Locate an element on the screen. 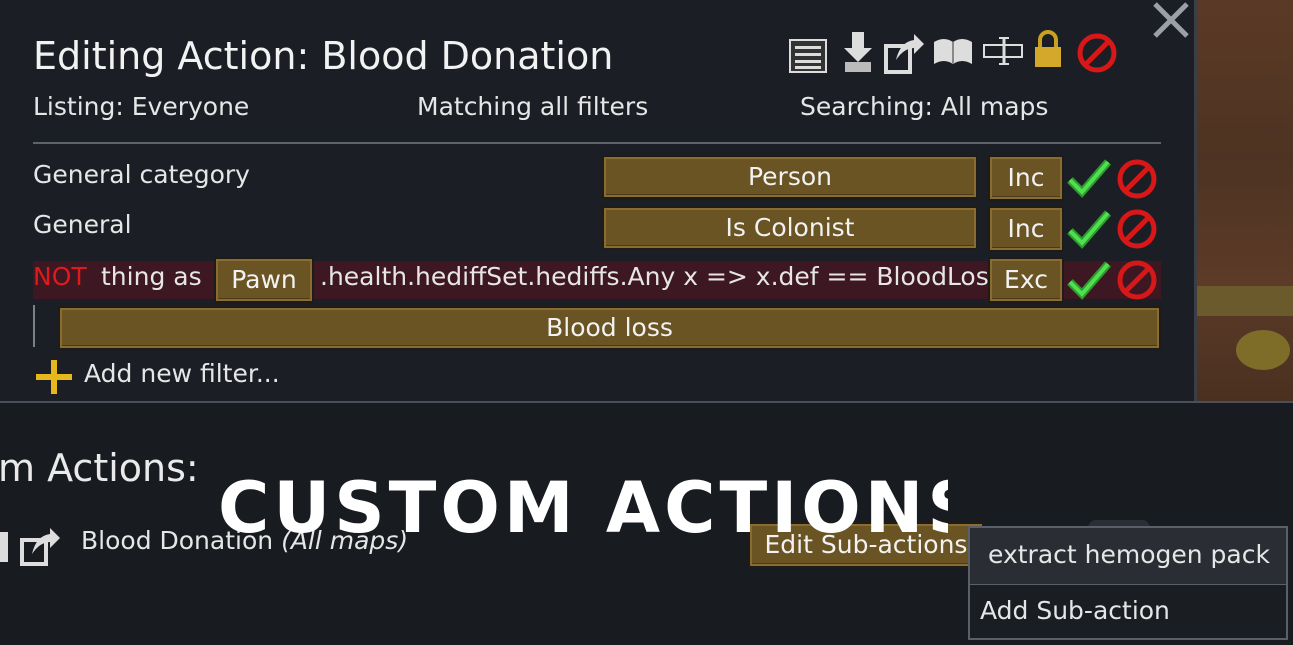  map-grass is located at coordinates (1244, 301).